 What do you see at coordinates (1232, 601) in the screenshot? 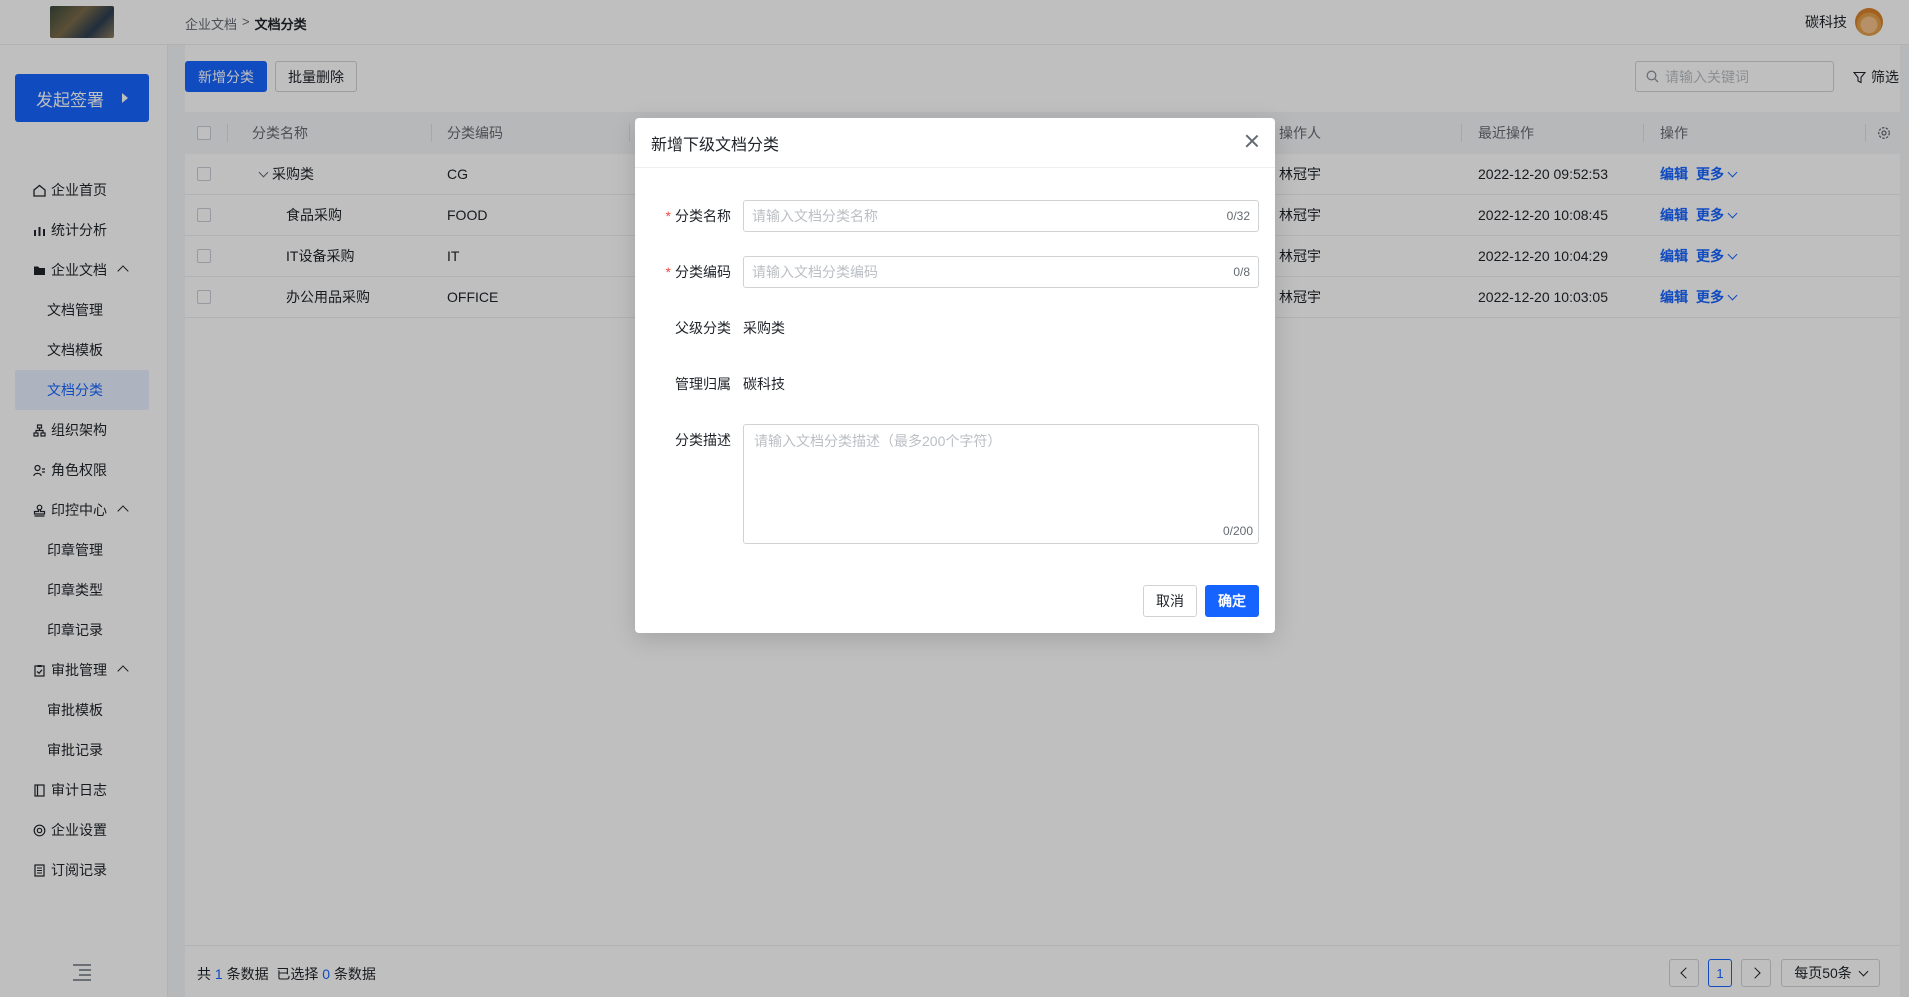
I see `confirm-button: 确定` at bounding box center [1232, 601].